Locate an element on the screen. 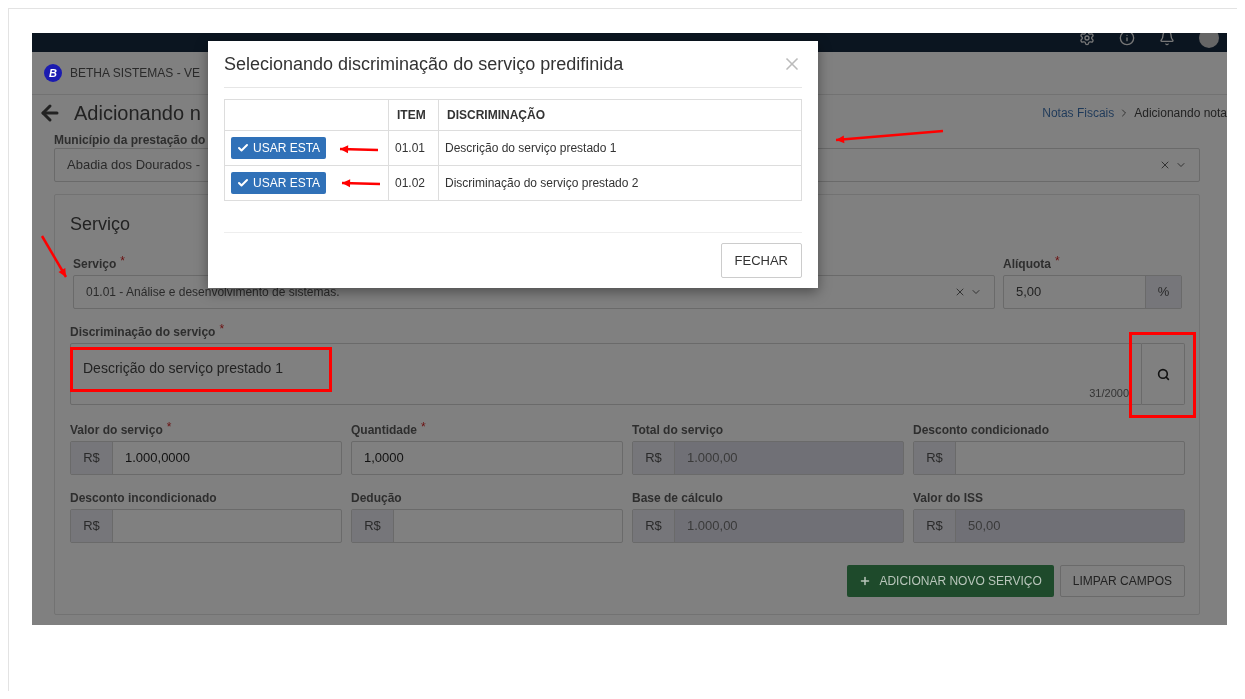 The width and height of the screenshot is (1245, 699). table-cell: Discriminação do serviço prestado 2 is located at coordinates (620, 183).